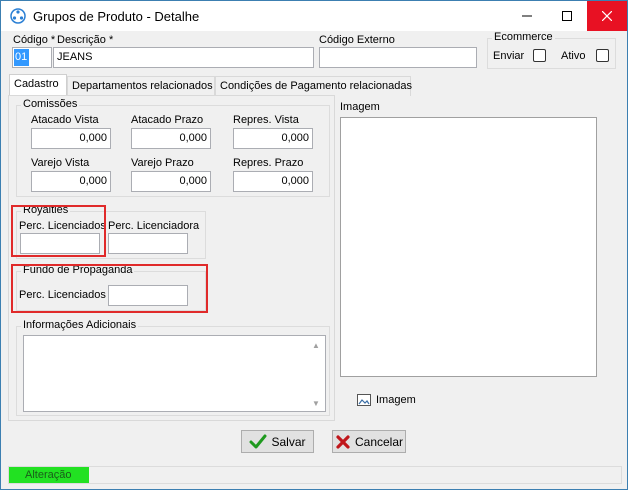  Describe the element at coordinates (49, 475) in the screenshot. I see `status-badge: Alteração` at that location.